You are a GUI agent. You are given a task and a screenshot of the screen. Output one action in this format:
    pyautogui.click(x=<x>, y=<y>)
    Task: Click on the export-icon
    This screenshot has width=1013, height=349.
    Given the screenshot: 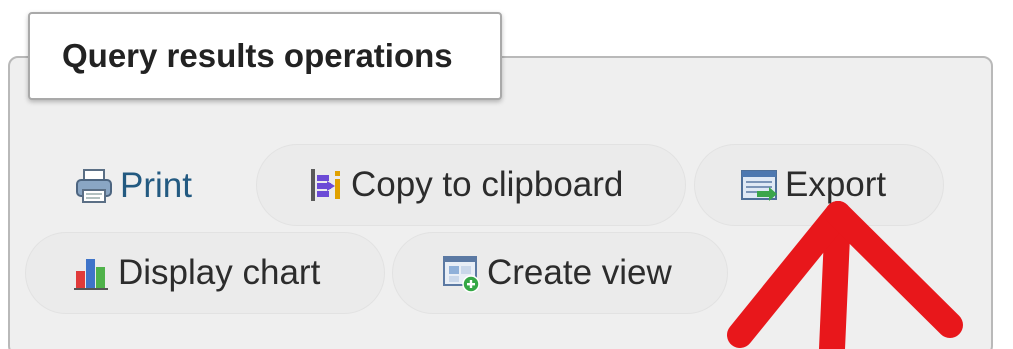 What is the action you would take?
    pyautogui.click(x=759, y=185)
    